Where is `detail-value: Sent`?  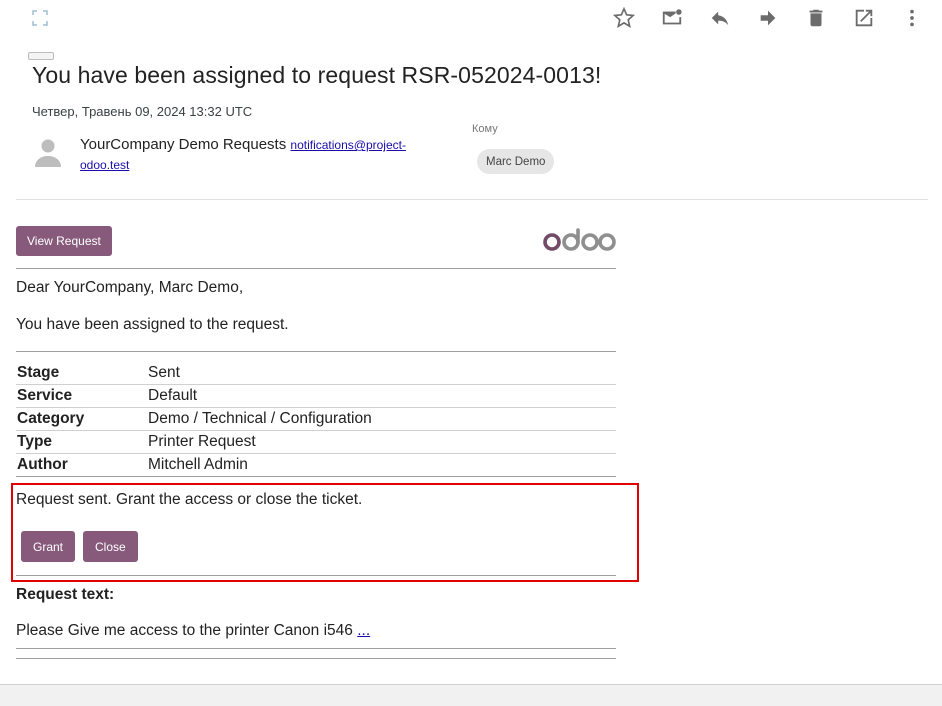 detail-value: Sent is located at coordinates (381, 373).